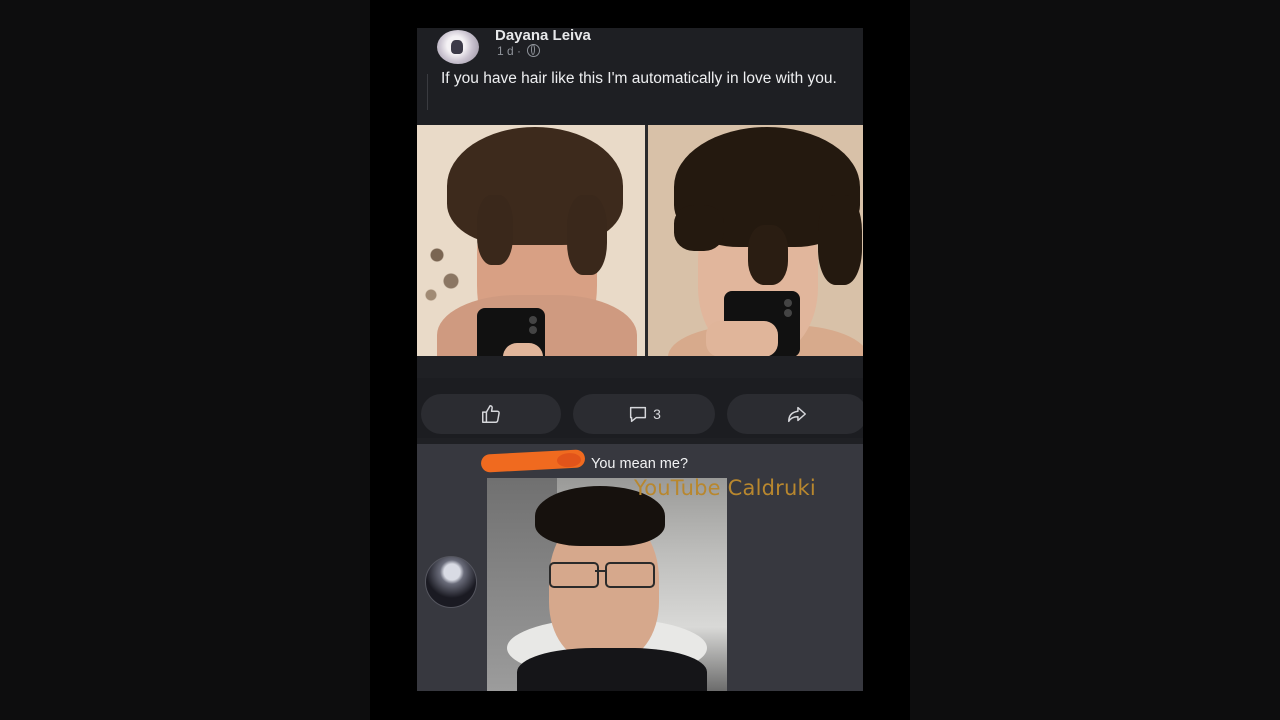  I want to click on post-timestamp: 1 d ·, so click(509, 51).